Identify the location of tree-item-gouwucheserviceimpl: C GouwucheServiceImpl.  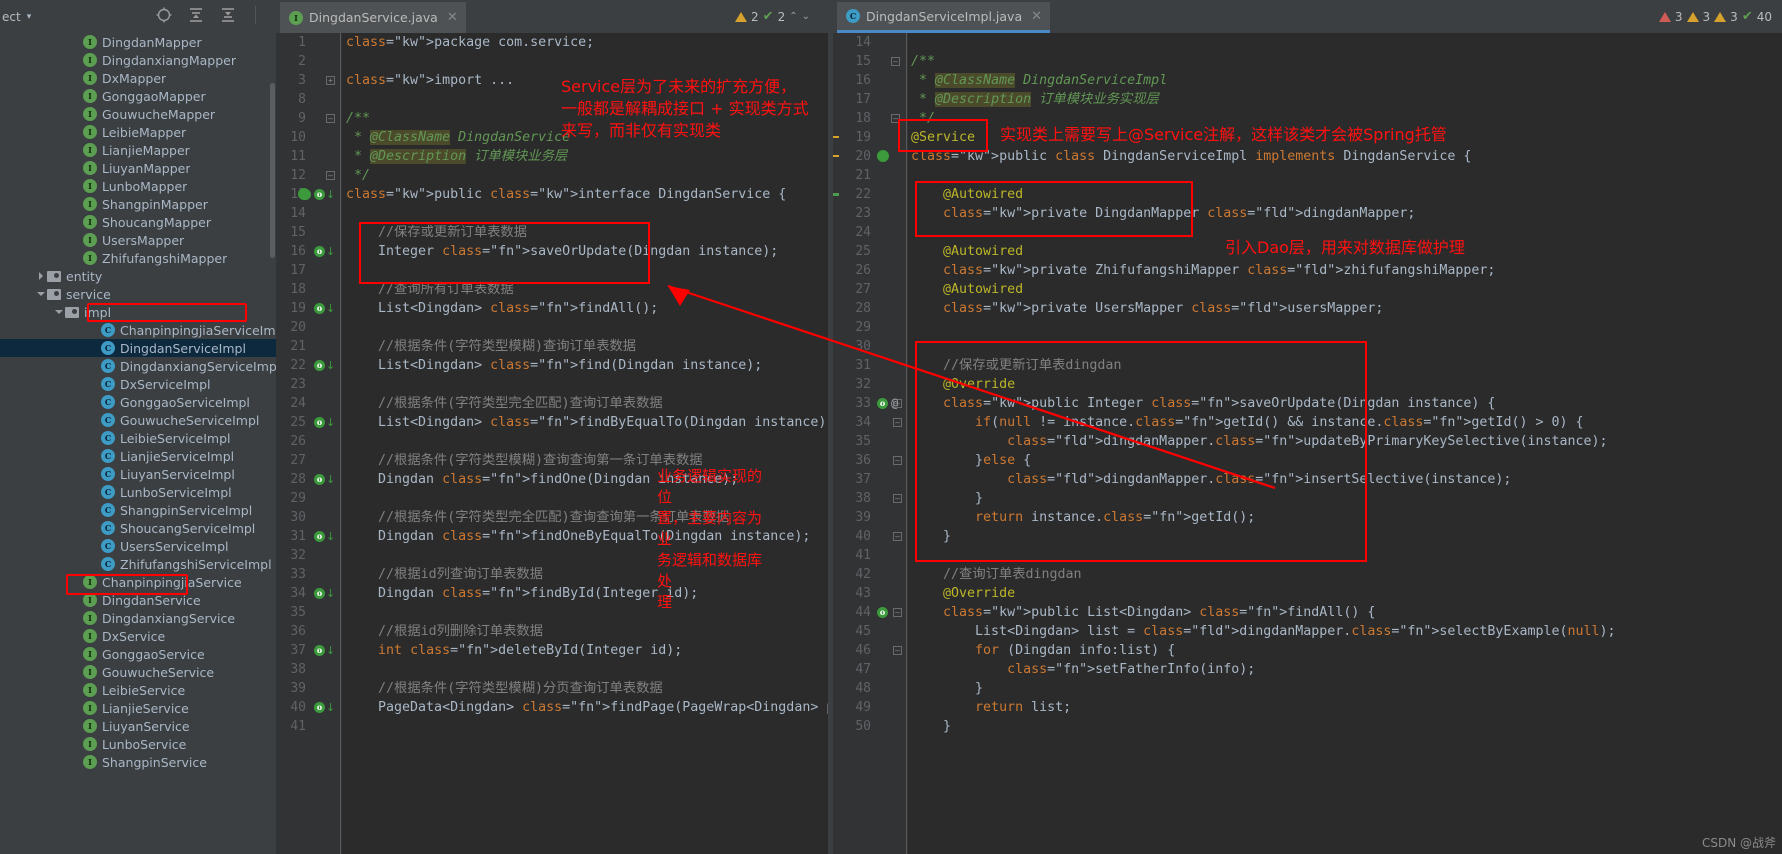
(138, 420).